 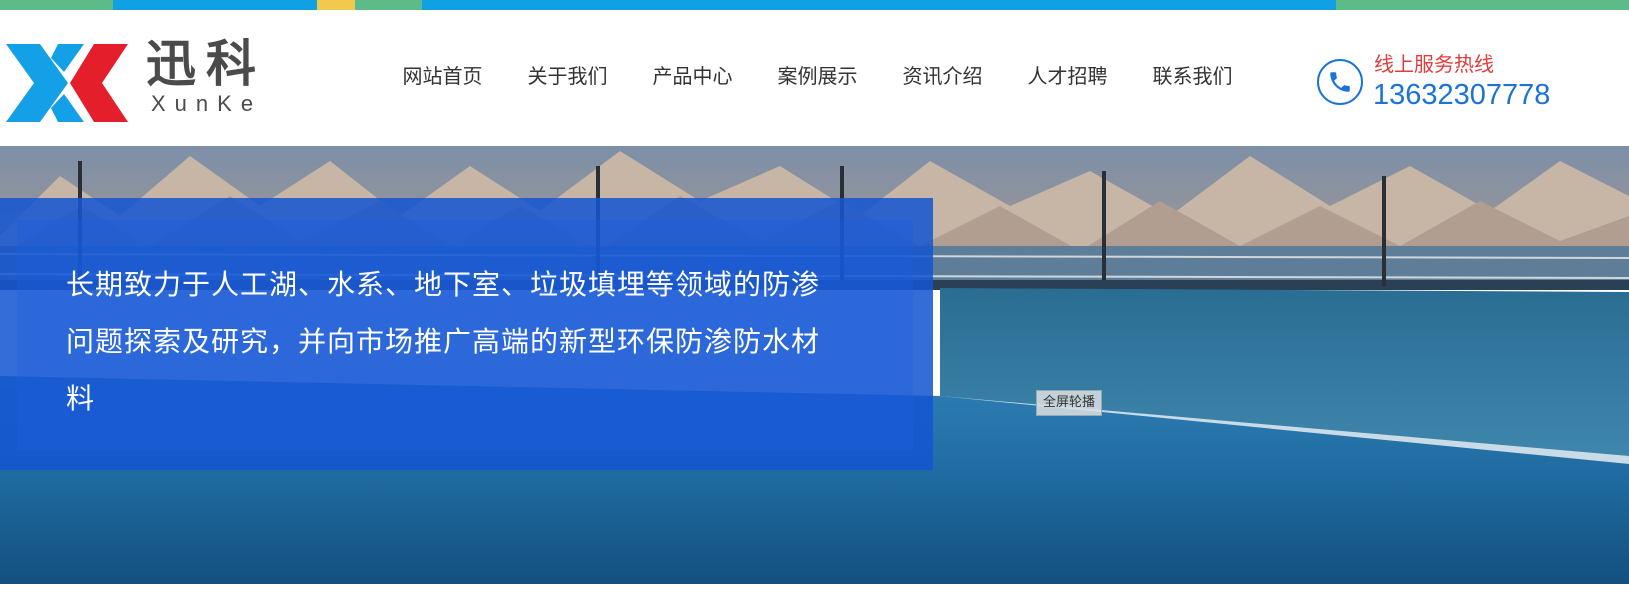 I want to click on logo: 迅科 XunKe, so click(x=146, y=80).